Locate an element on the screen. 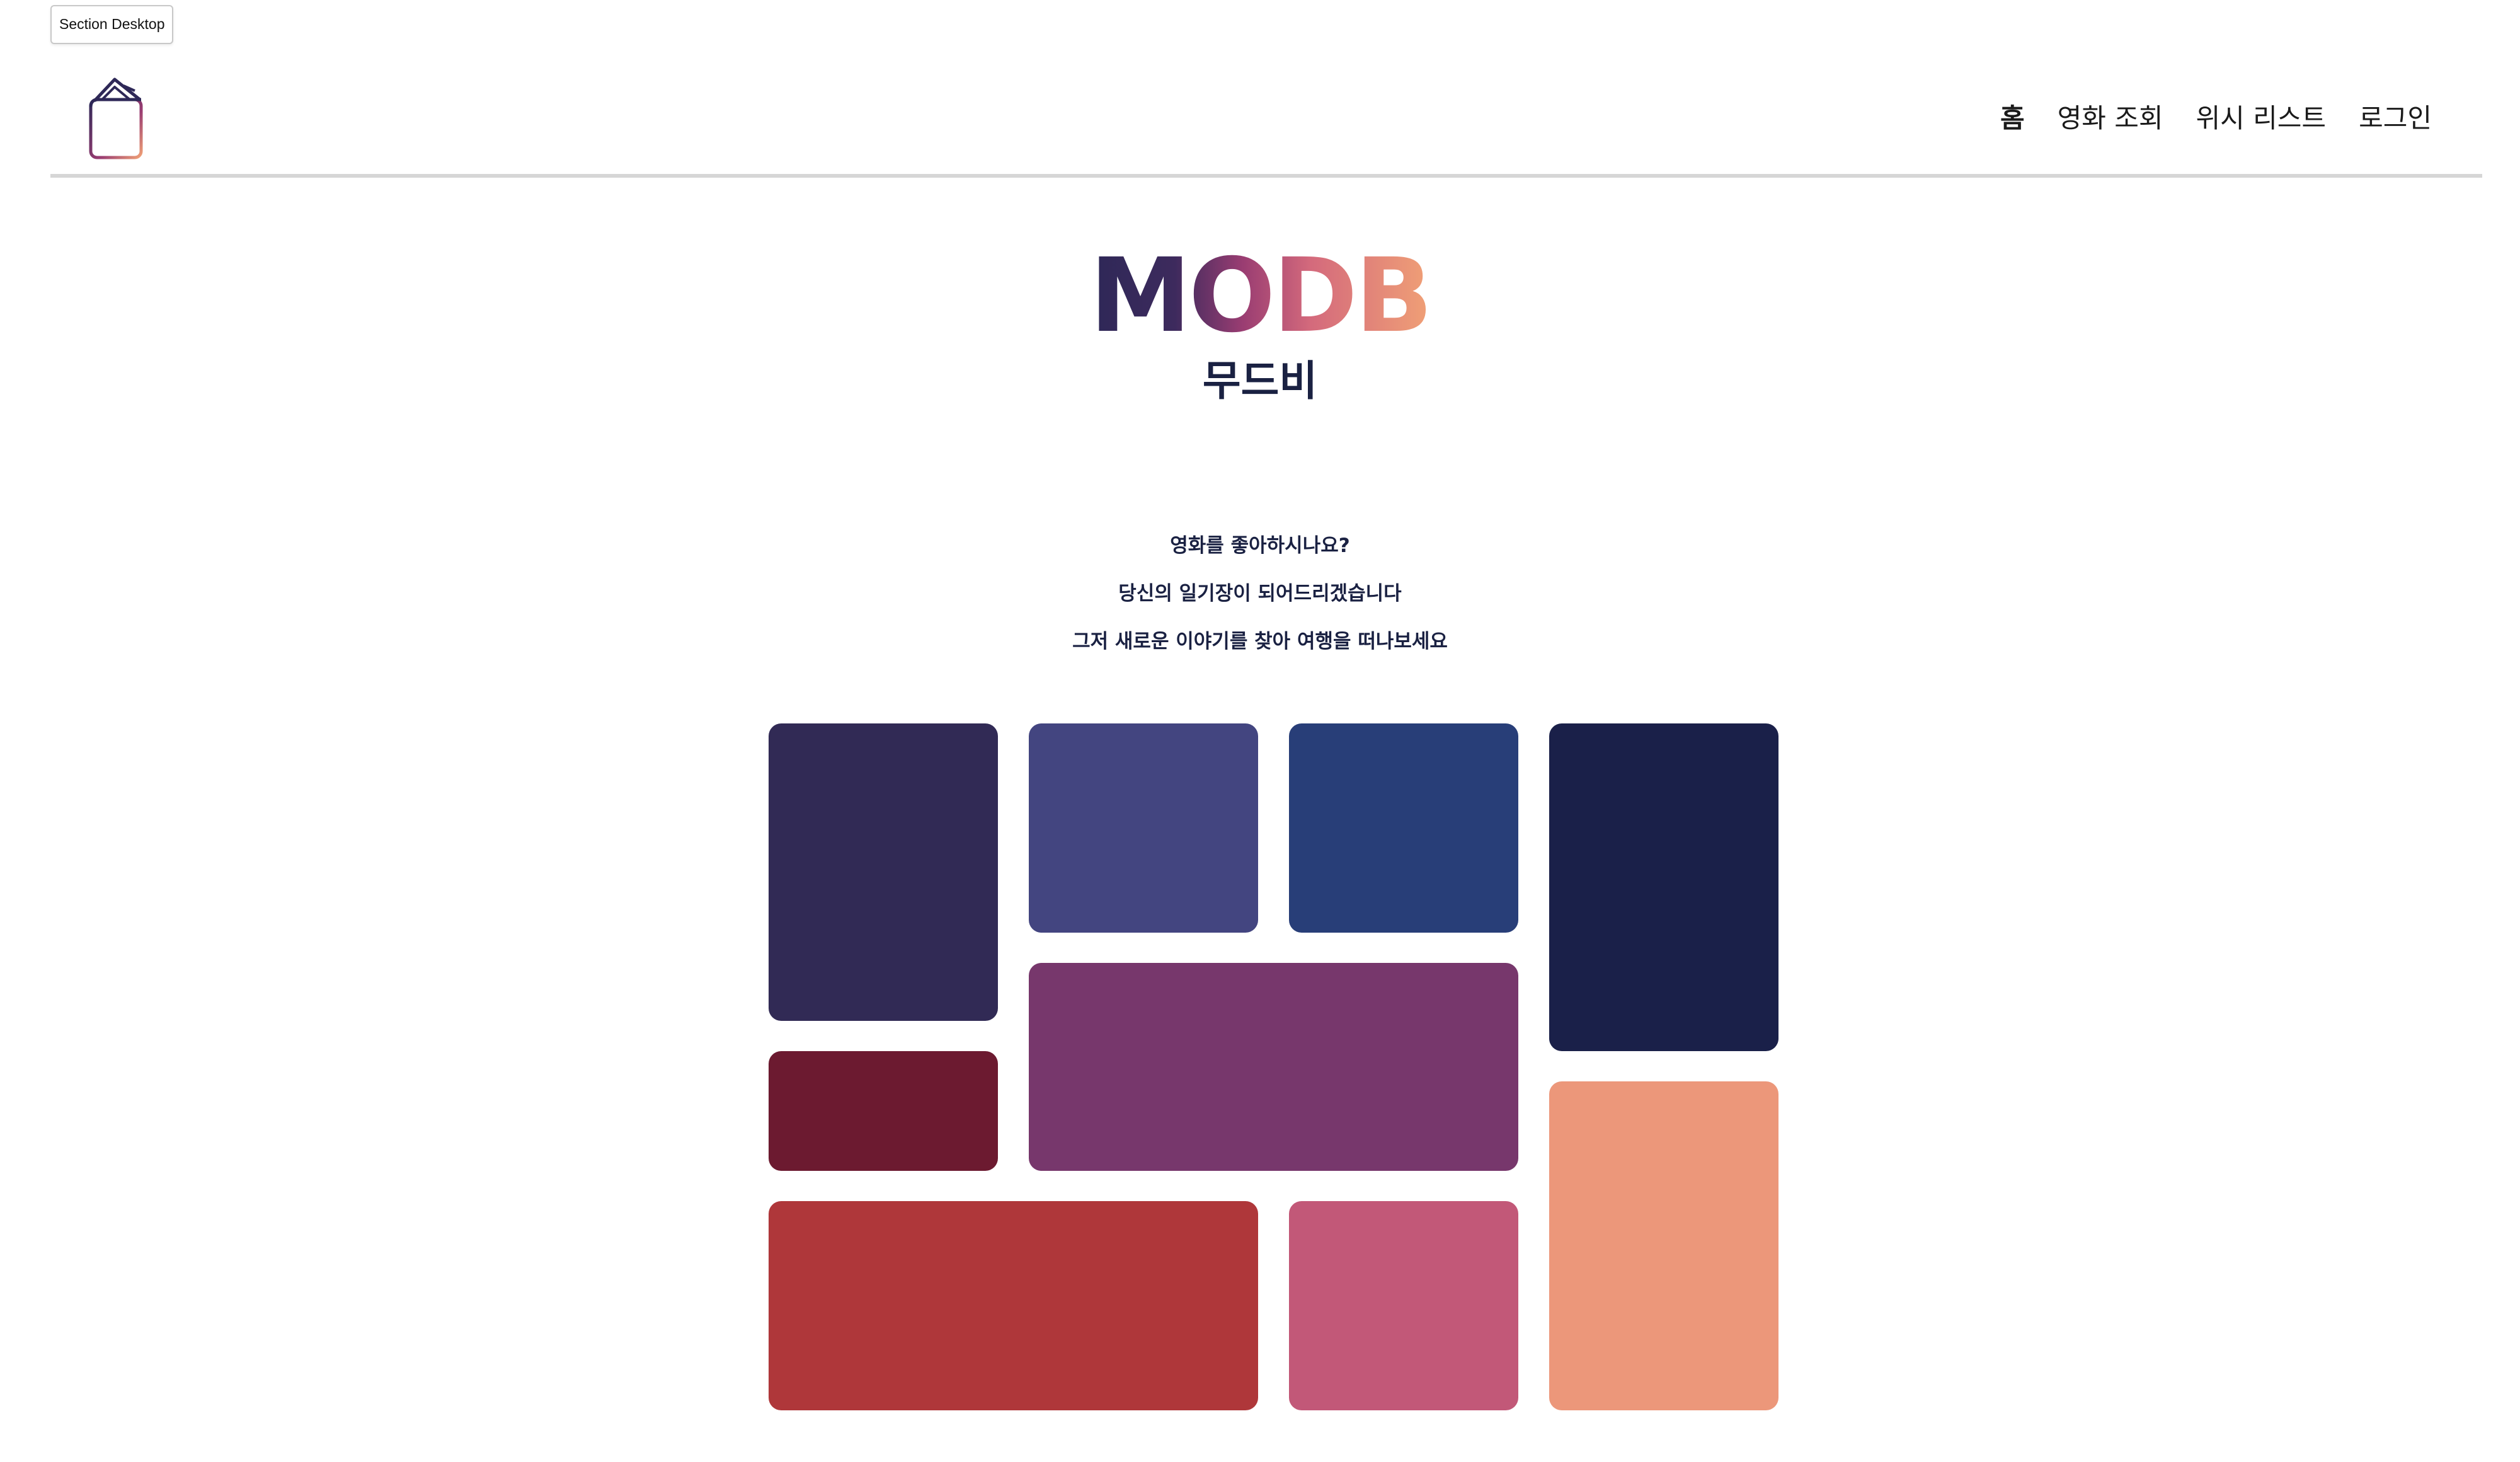 The height and width of the screenshot is (1462, 2520). tagline: 당신의 일기장이 되어드리겠습니다 is located at coordinates (1260, 593).